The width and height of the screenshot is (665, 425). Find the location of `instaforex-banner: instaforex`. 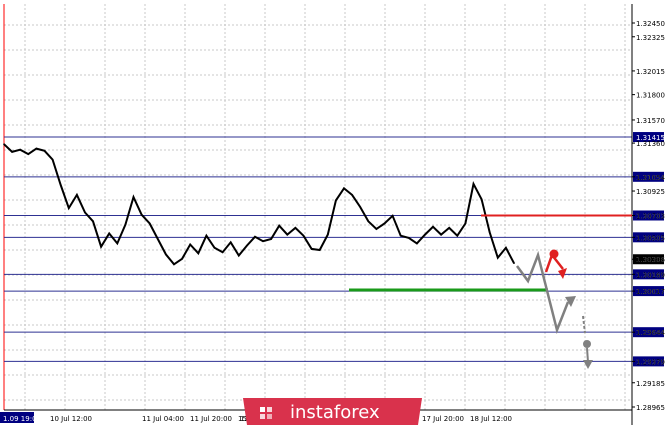

instaforex-banner: instaforex is located at coordinates (332, 411).